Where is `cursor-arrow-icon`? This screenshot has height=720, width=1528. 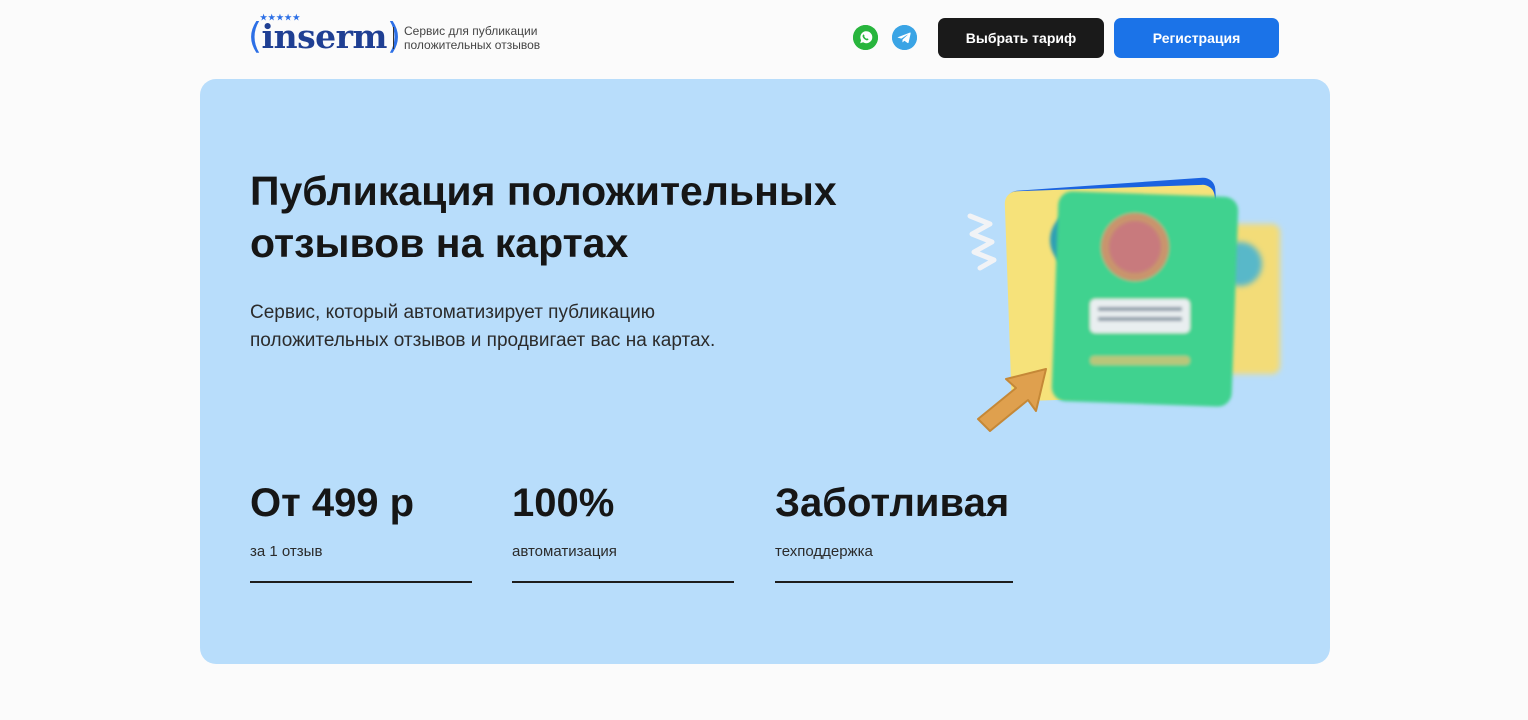 cursor-arrow-icon is located at coordinates (1012, 400).